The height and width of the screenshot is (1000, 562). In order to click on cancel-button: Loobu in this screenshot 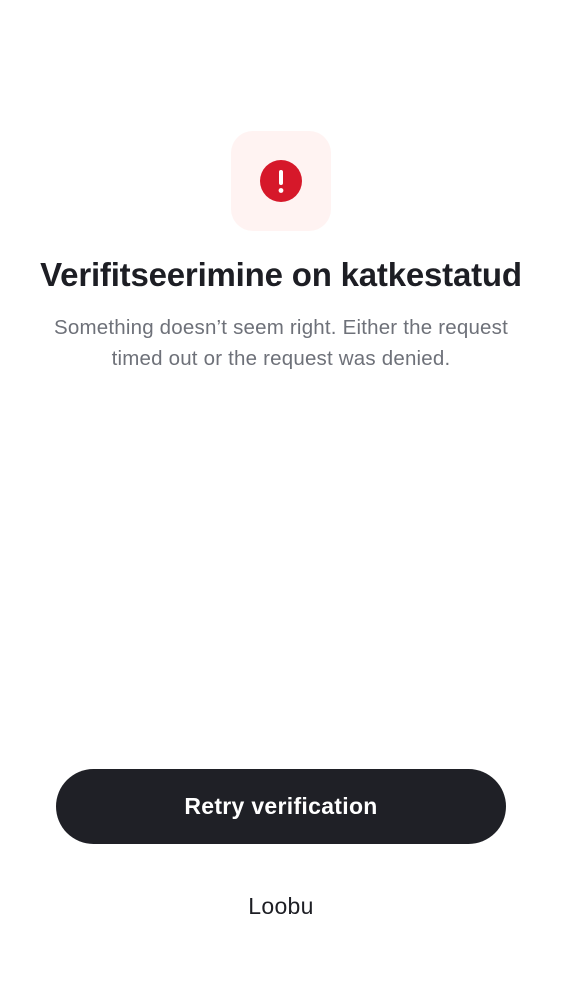, I will do `click(281, 906)`.